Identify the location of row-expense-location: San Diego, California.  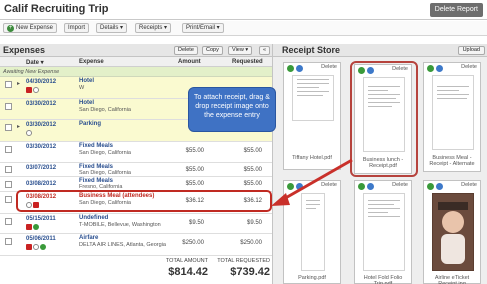
(105, 153).